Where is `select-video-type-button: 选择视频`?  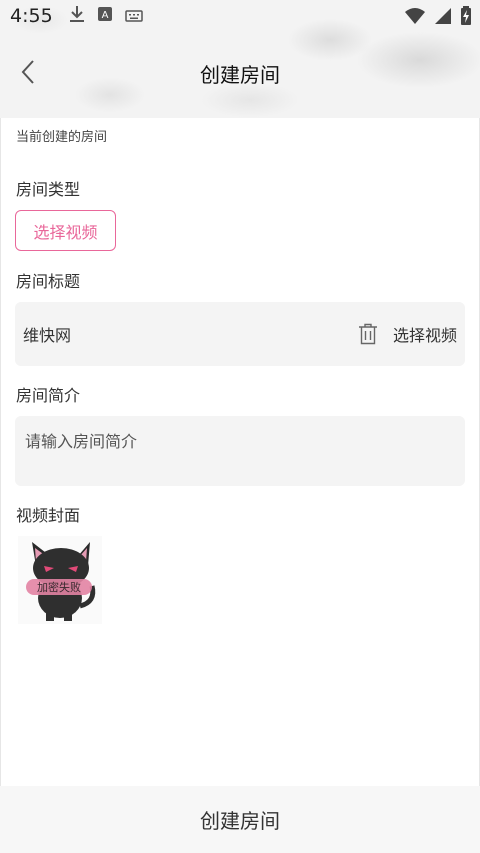
select-video-type-button: 选择视频 is located at coordinates (65, 230).